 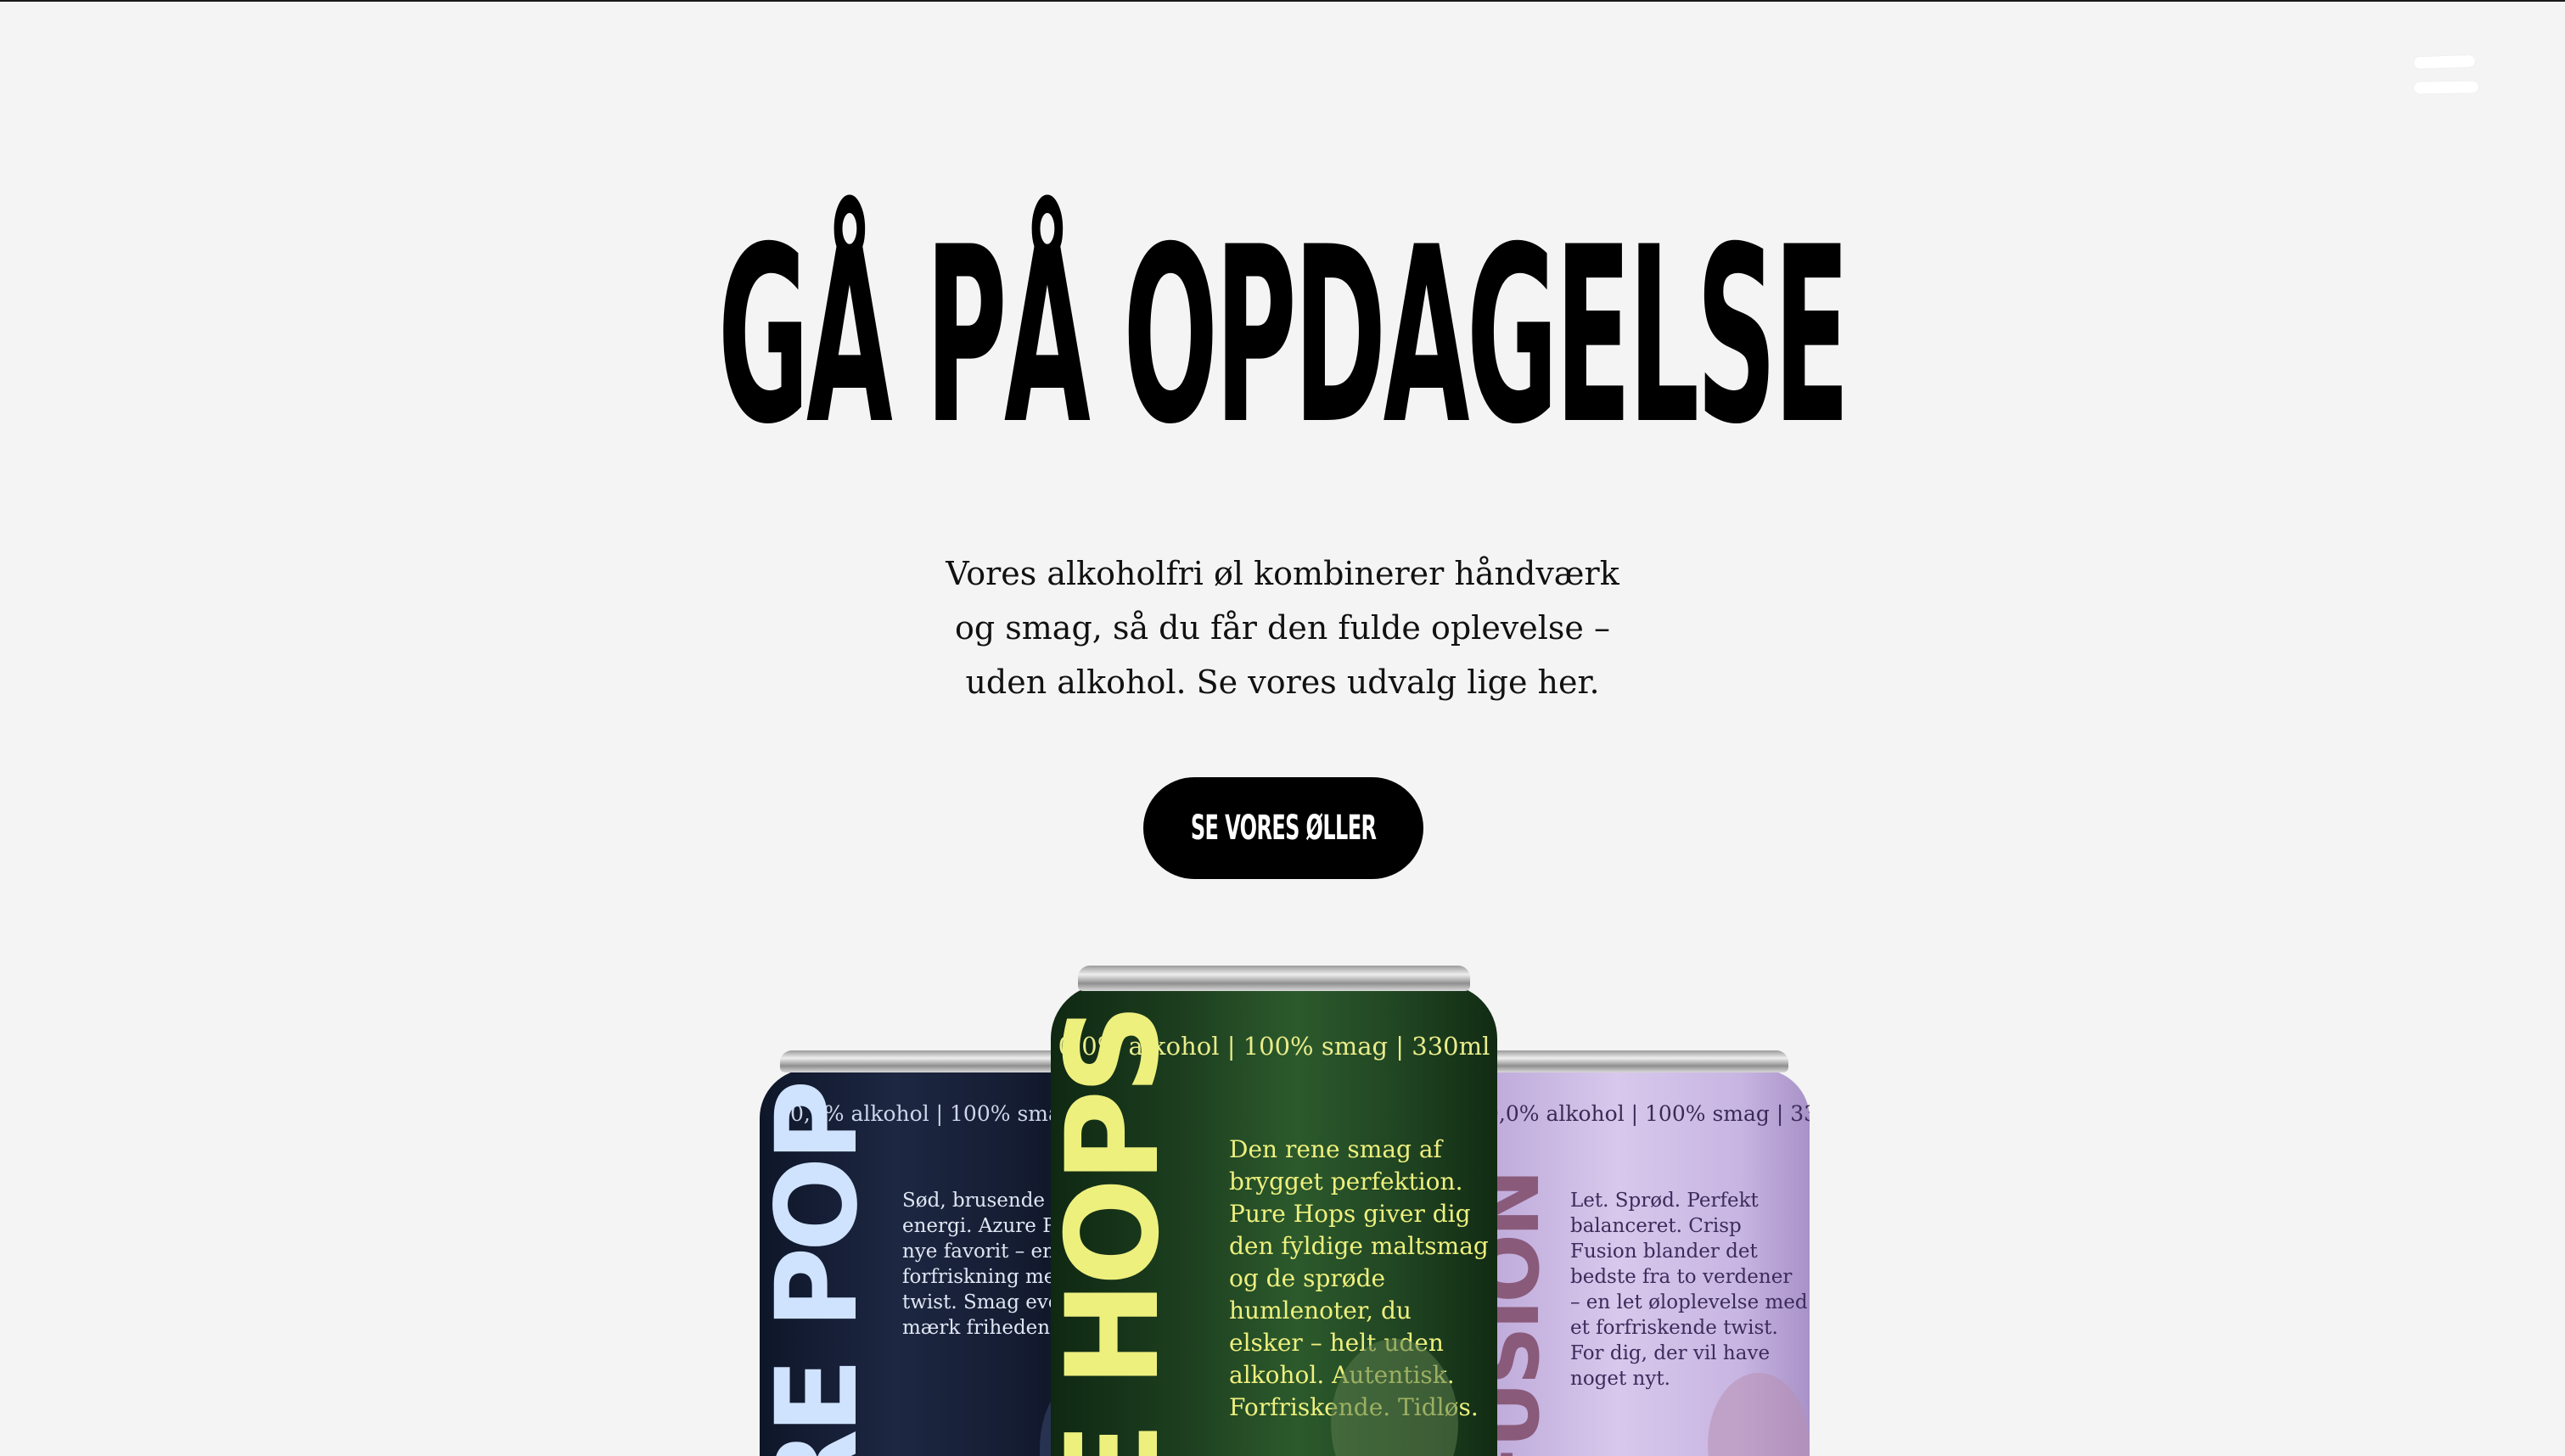 I want to click on hamburger-menu-icon, so click(x=2444, y=74).